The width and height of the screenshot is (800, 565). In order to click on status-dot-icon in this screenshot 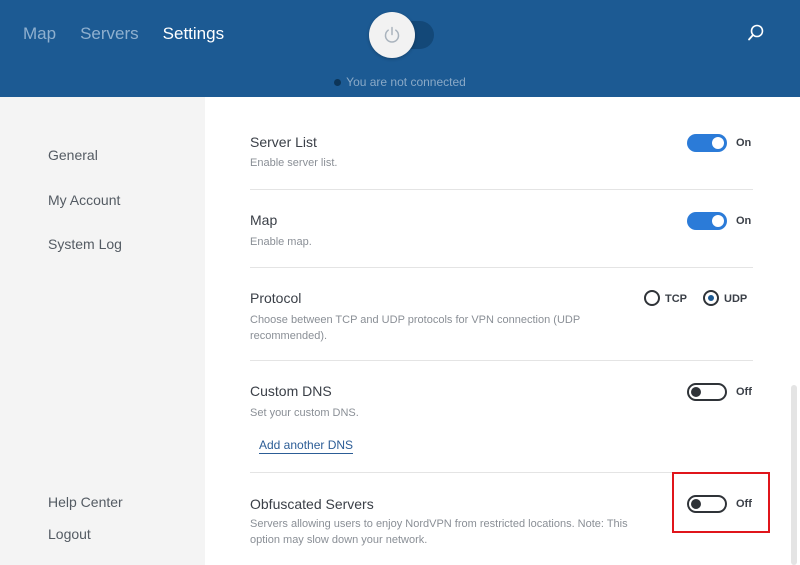, I will do `click(338, 82)`.